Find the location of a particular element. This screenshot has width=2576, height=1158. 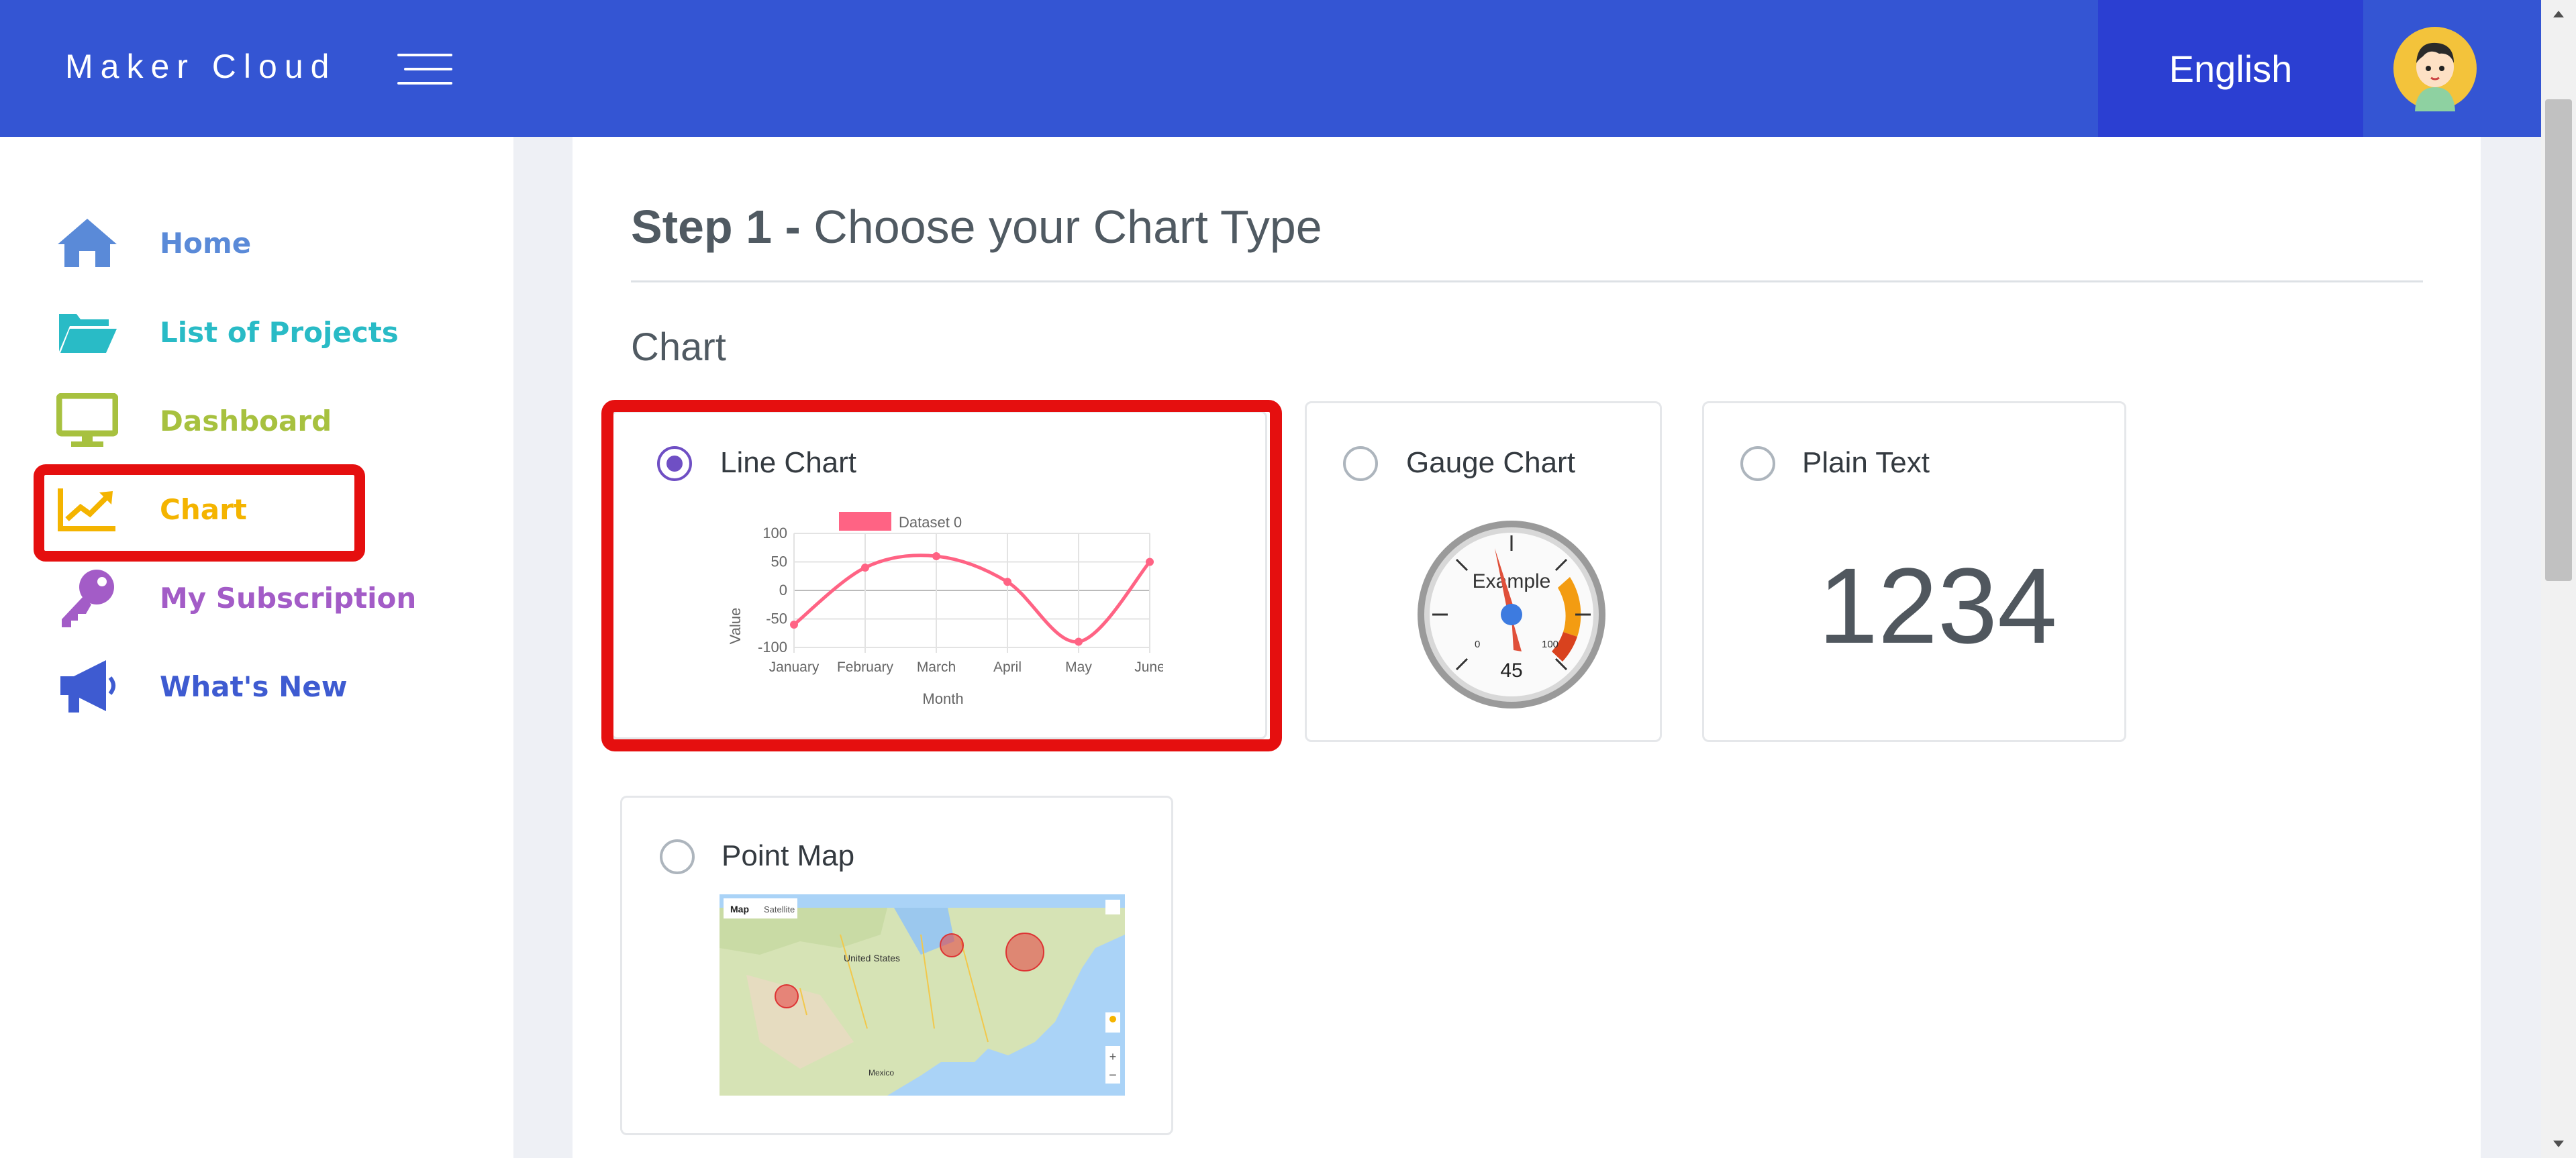

sidebar-item-label: Dashboard is located at coordinates (246, 420).